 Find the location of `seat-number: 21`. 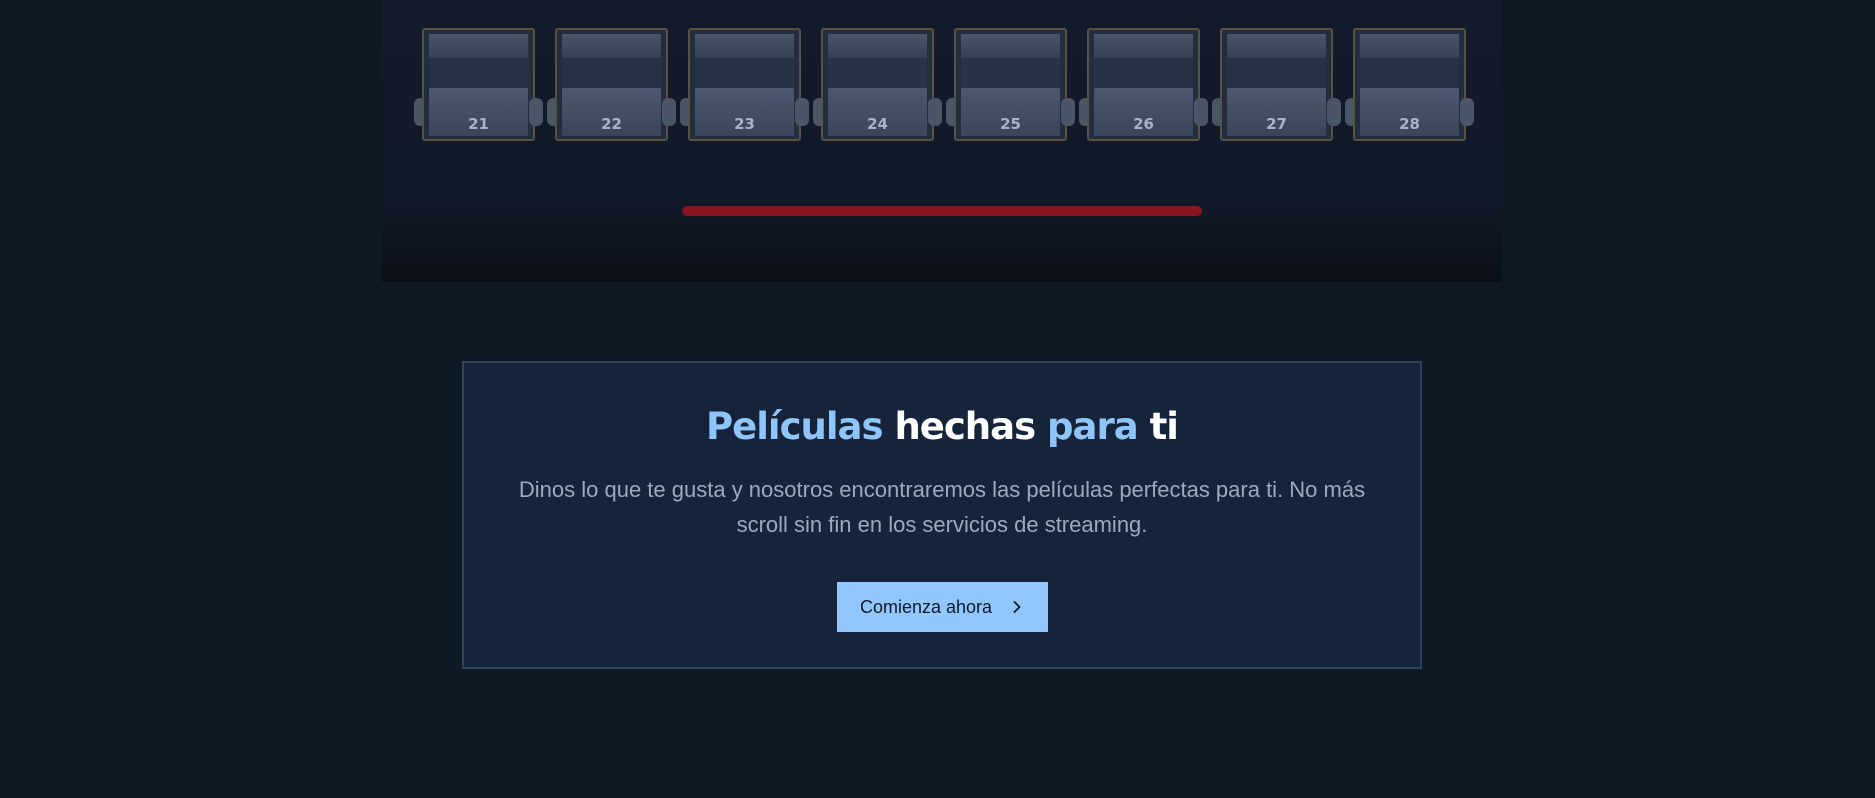

seat-number: 21 is located at coordinates (478, 124).